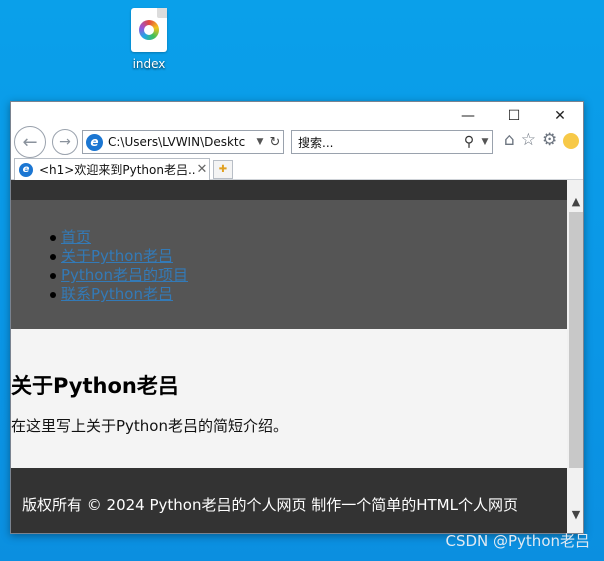 The height and width of the screenshot is (561, 604). I want to click on back-button: ←, so click(30, 142).